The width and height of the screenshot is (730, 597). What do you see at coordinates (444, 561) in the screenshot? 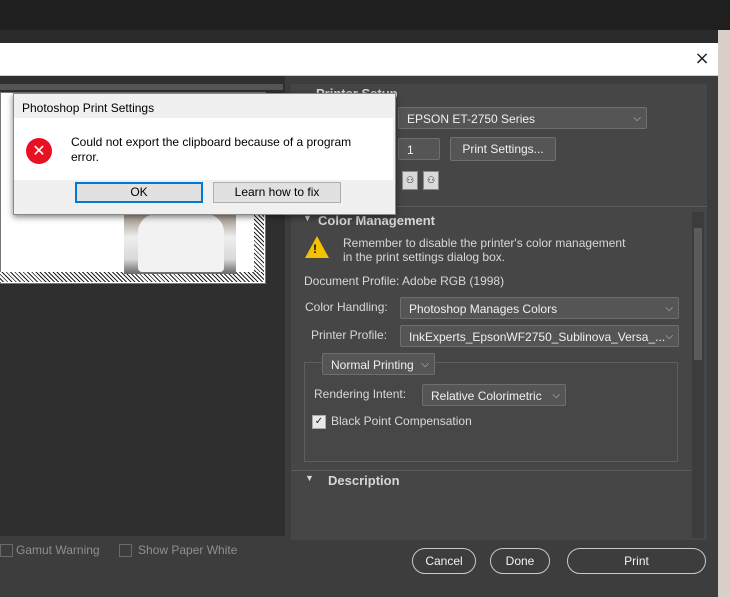
I see `cancel-button: Cancel` at bounding box center [444, 561].